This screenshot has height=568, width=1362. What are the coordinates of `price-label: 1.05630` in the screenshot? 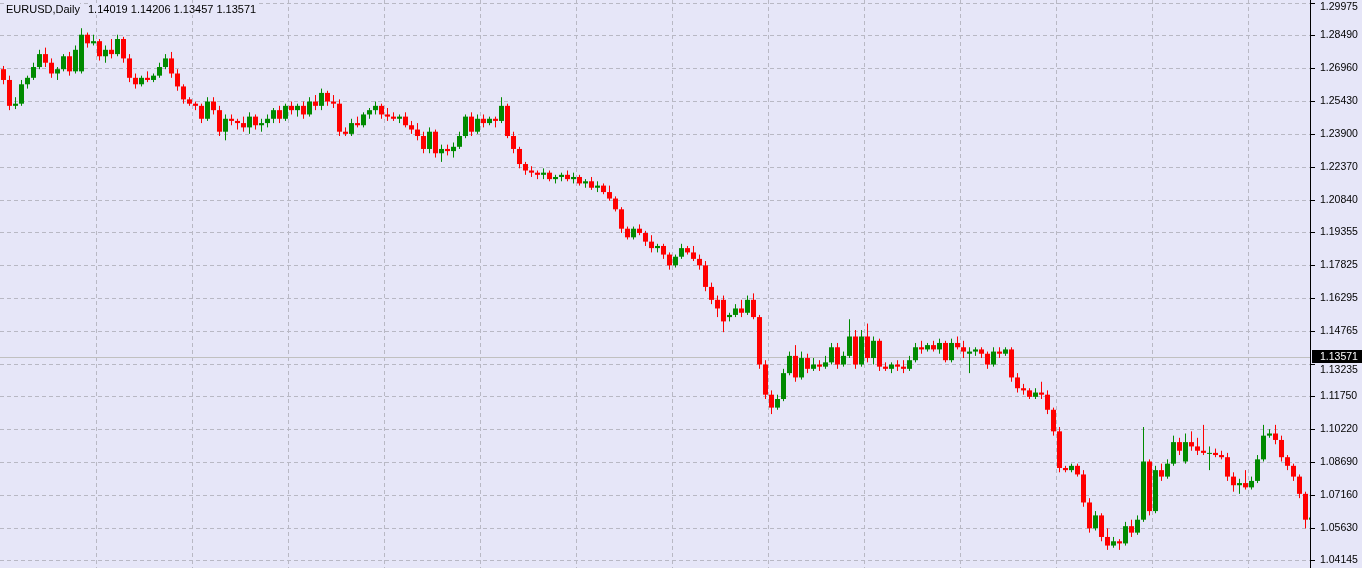 It's located at (1339, 527).